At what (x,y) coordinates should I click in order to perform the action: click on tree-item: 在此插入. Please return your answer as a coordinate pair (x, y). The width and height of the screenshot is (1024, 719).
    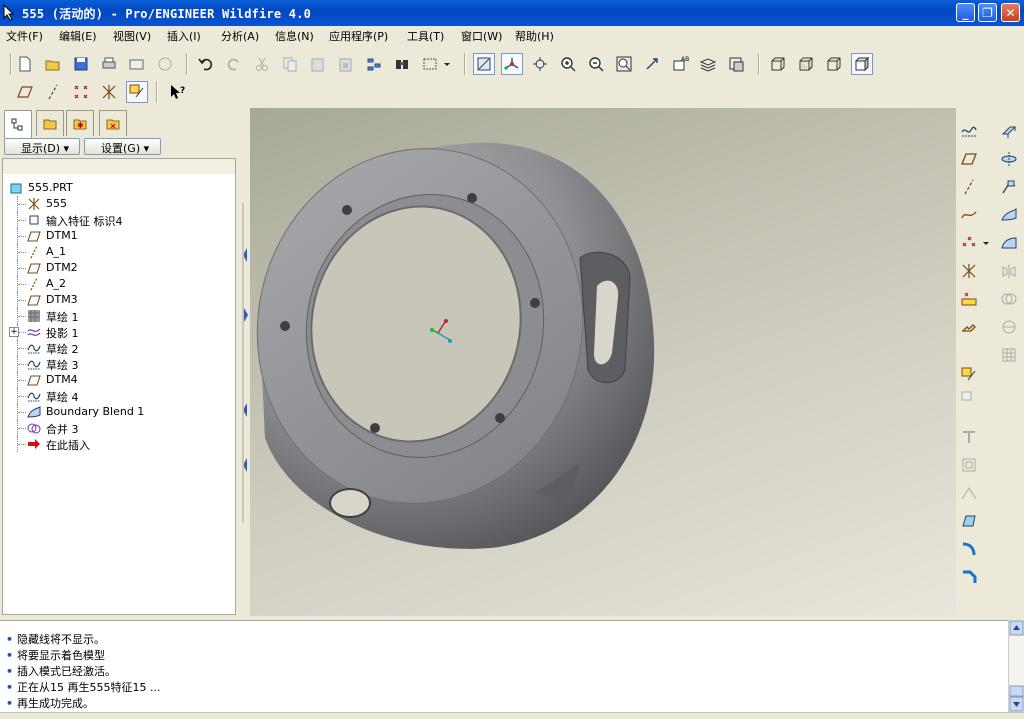
    Looking at the image, I should click on (119, 444).